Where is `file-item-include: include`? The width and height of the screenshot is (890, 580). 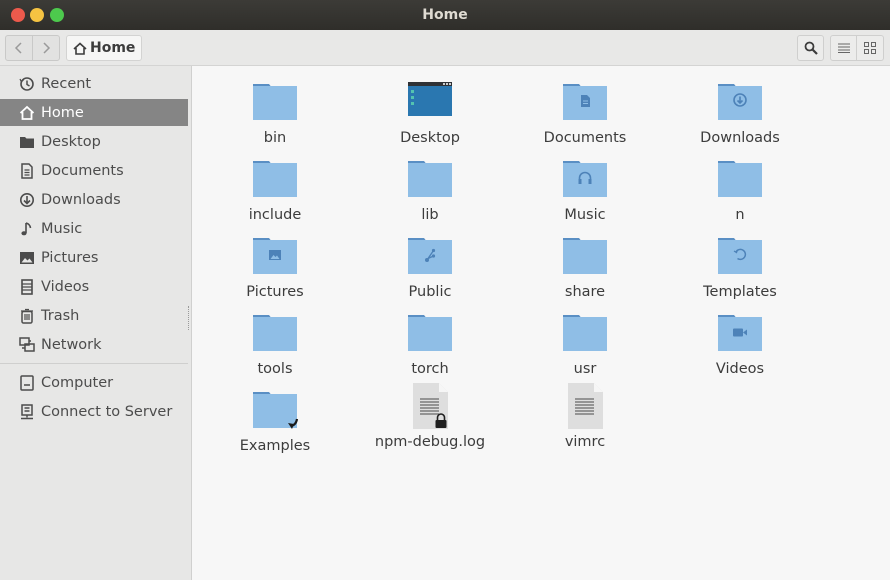
file-item-include: include is located at coordinates (275, 194).